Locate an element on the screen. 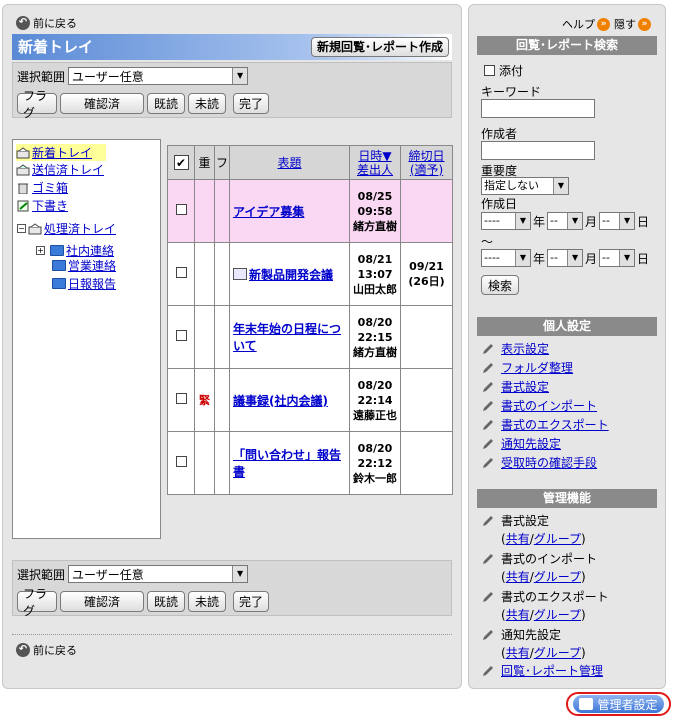 Image resolution: width=676 pixels, height=723 pixels. folder-draft: 下書き is located at coordinates (42, 205).